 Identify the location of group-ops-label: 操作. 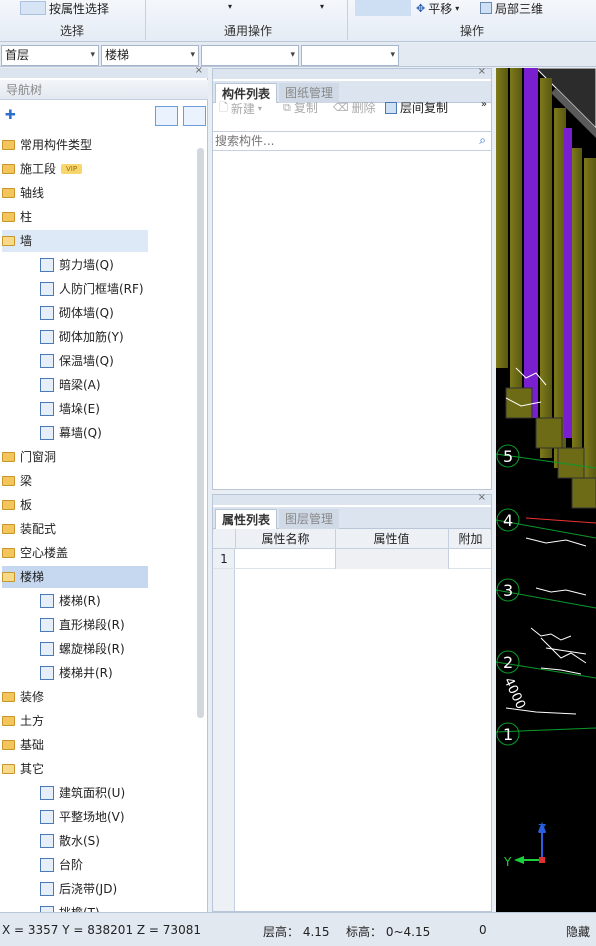
(471, 31).